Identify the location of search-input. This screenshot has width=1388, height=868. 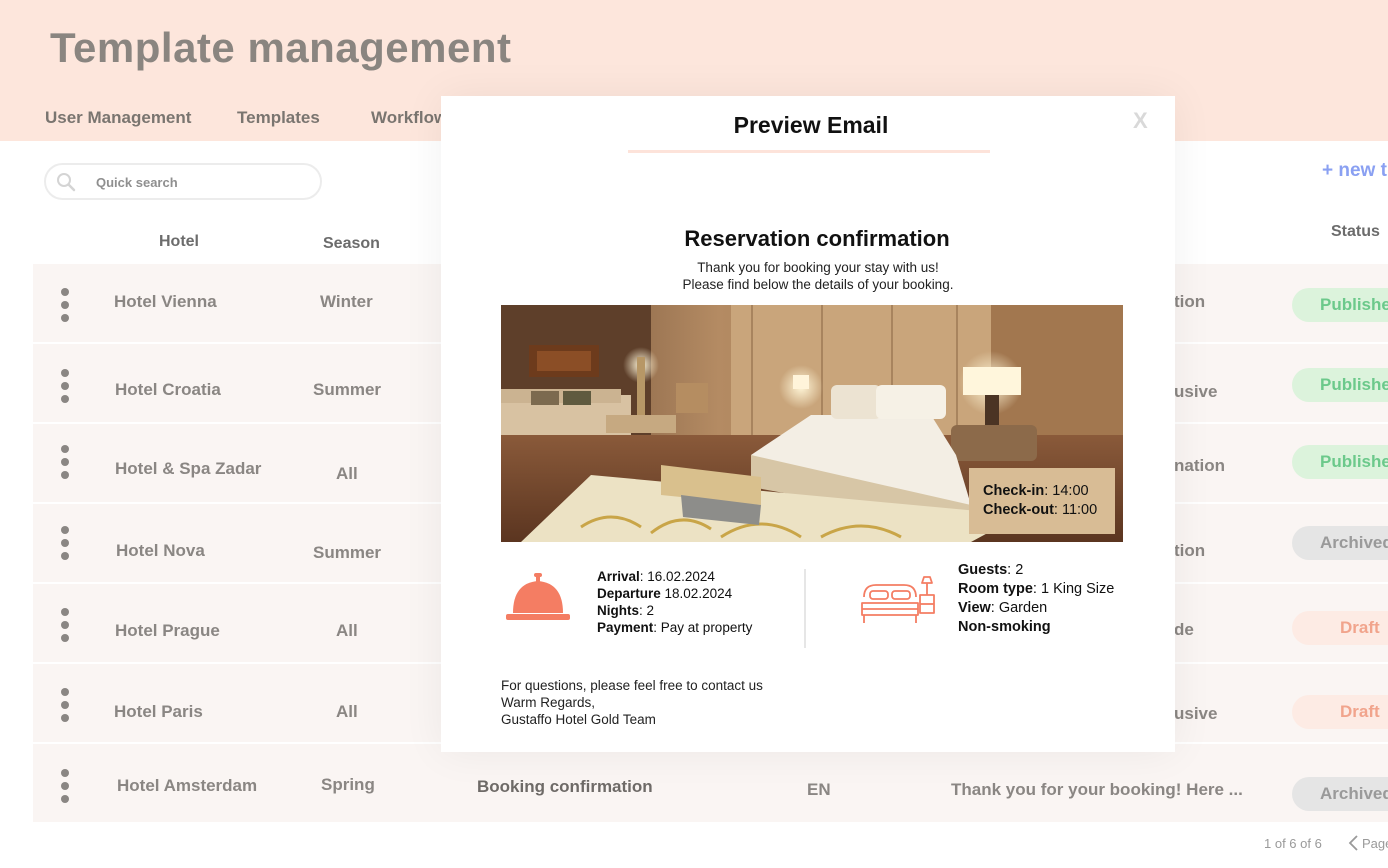
(201, 182).